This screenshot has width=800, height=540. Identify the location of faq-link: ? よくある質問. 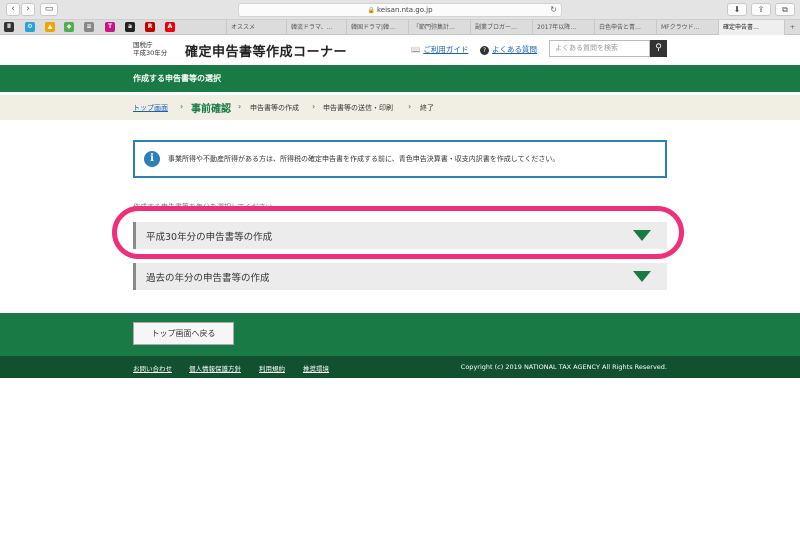
(508, 49).